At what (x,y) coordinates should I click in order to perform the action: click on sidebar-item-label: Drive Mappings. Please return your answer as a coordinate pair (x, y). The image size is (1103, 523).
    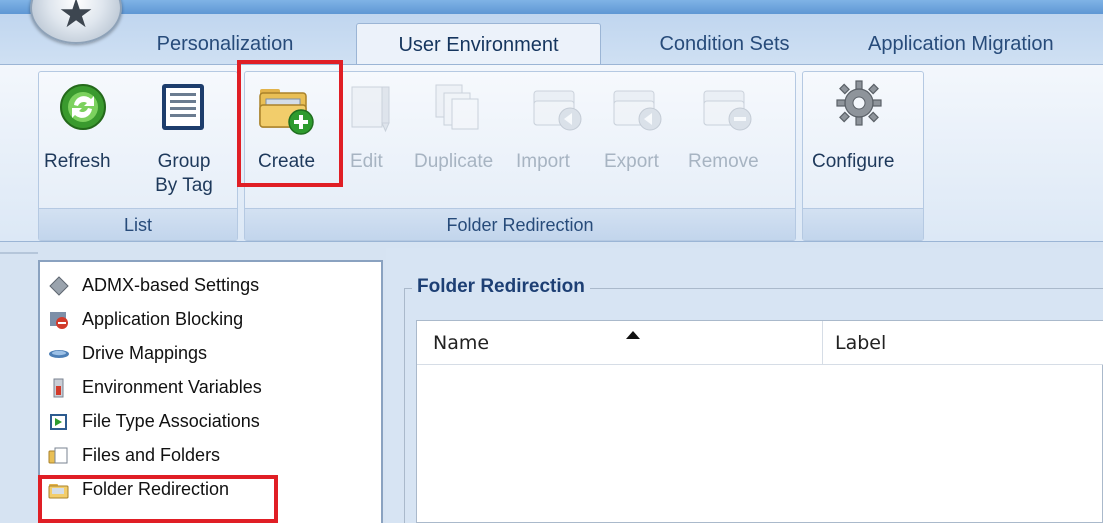
    Looking at the image, I should click on (145, 353).